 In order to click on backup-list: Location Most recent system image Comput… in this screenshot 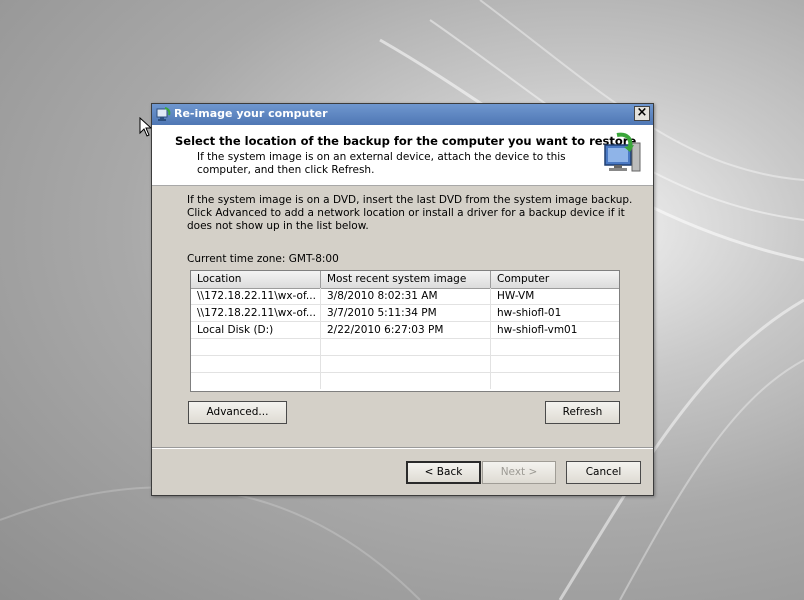, I will do `click(405, 331)`.